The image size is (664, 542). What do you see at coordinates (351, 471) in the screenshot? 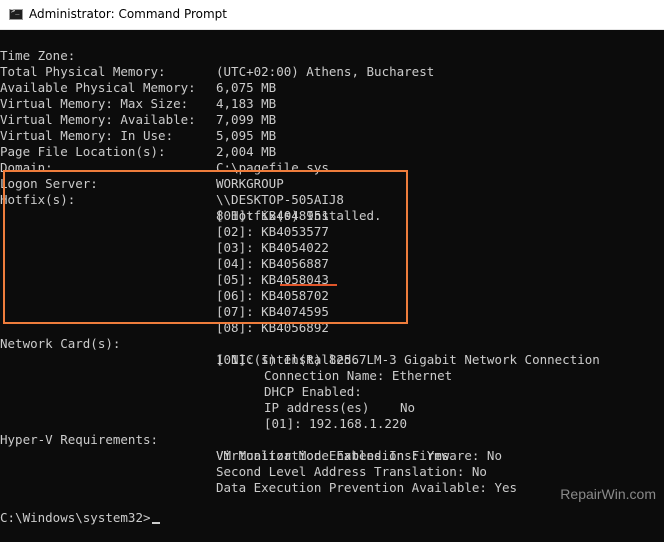
I see `value: Second Level Address Translation: No` at bounding box center [351, 471].